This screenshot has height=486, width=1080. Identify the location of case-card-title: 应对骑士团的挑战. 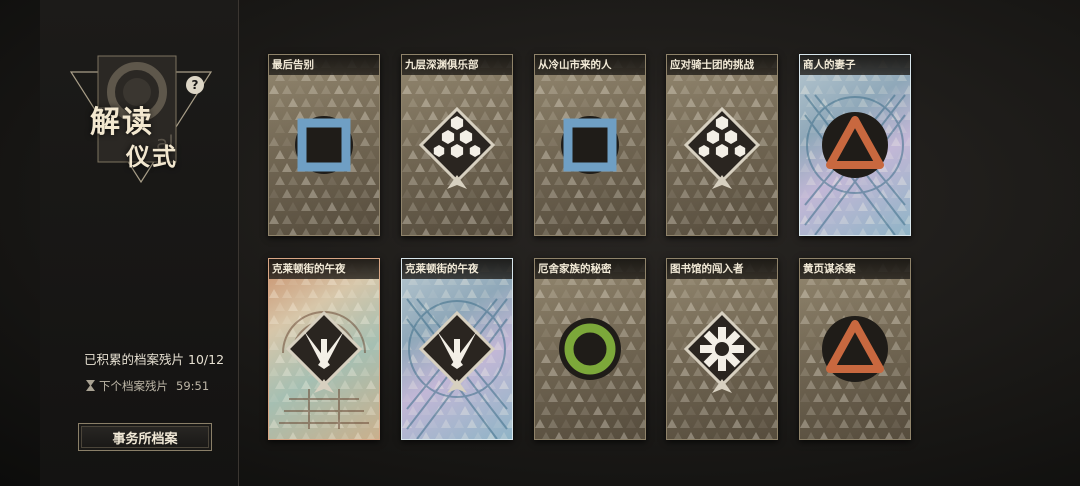
(722, 65).